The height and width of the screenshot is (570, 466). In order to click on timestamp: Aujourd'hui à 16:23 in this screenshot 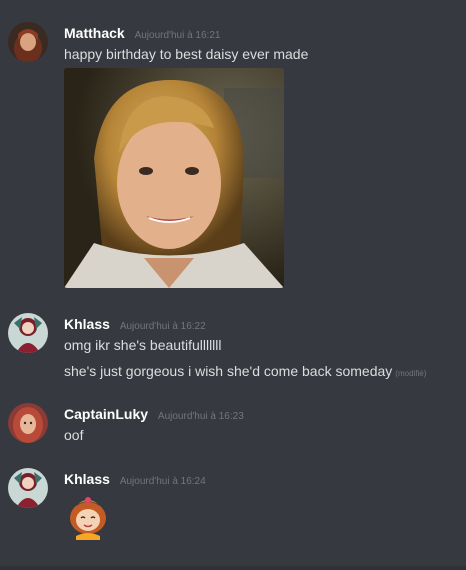, I will do `click(200, 416)`.